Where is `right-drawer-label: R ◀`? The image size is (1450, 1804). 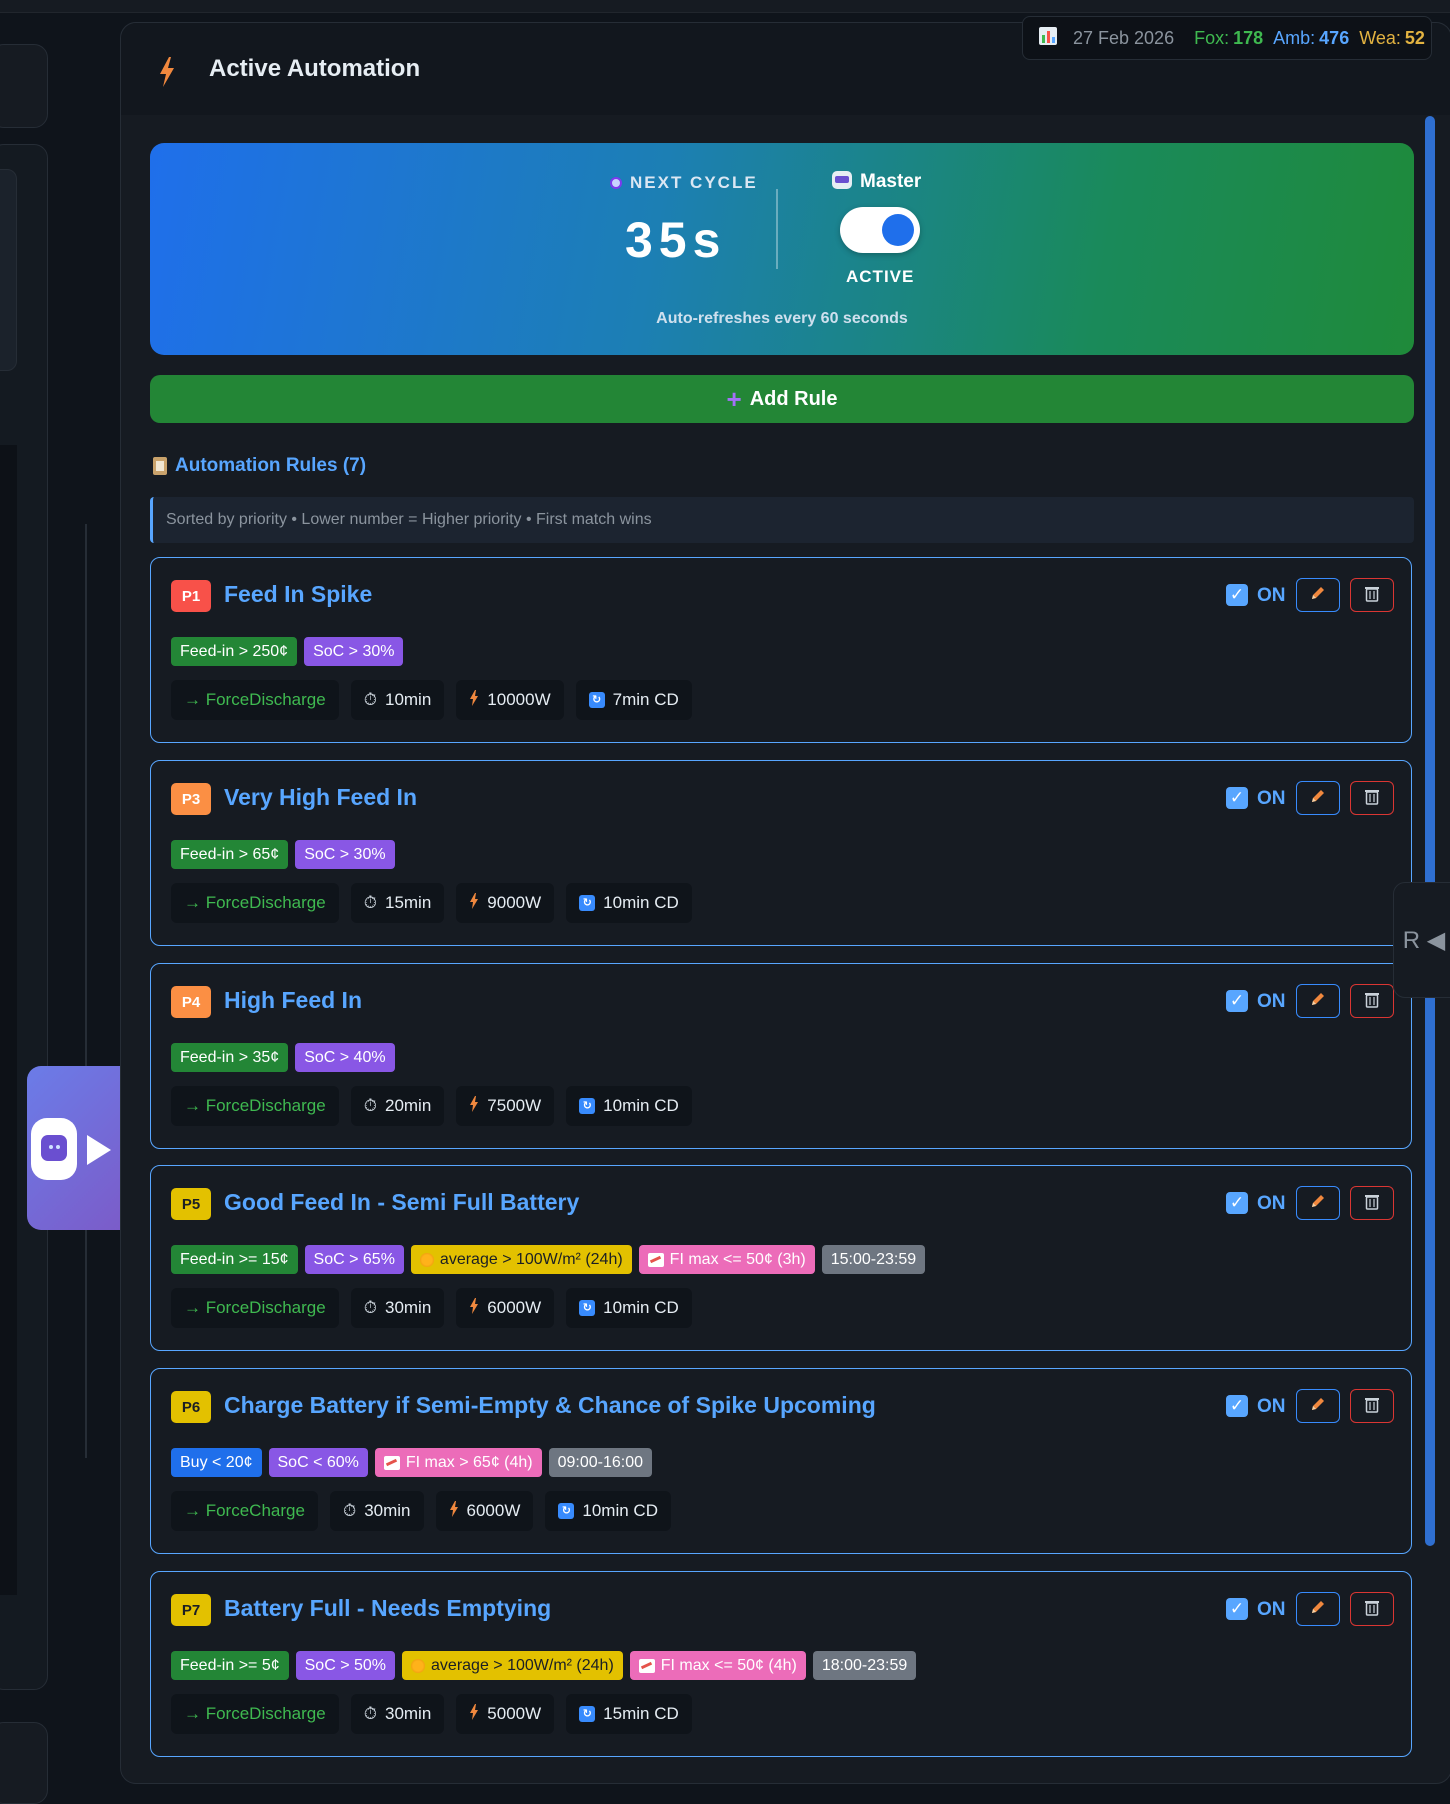
right-drawer-label: R ◀ is located at coordinates (1424, 940).